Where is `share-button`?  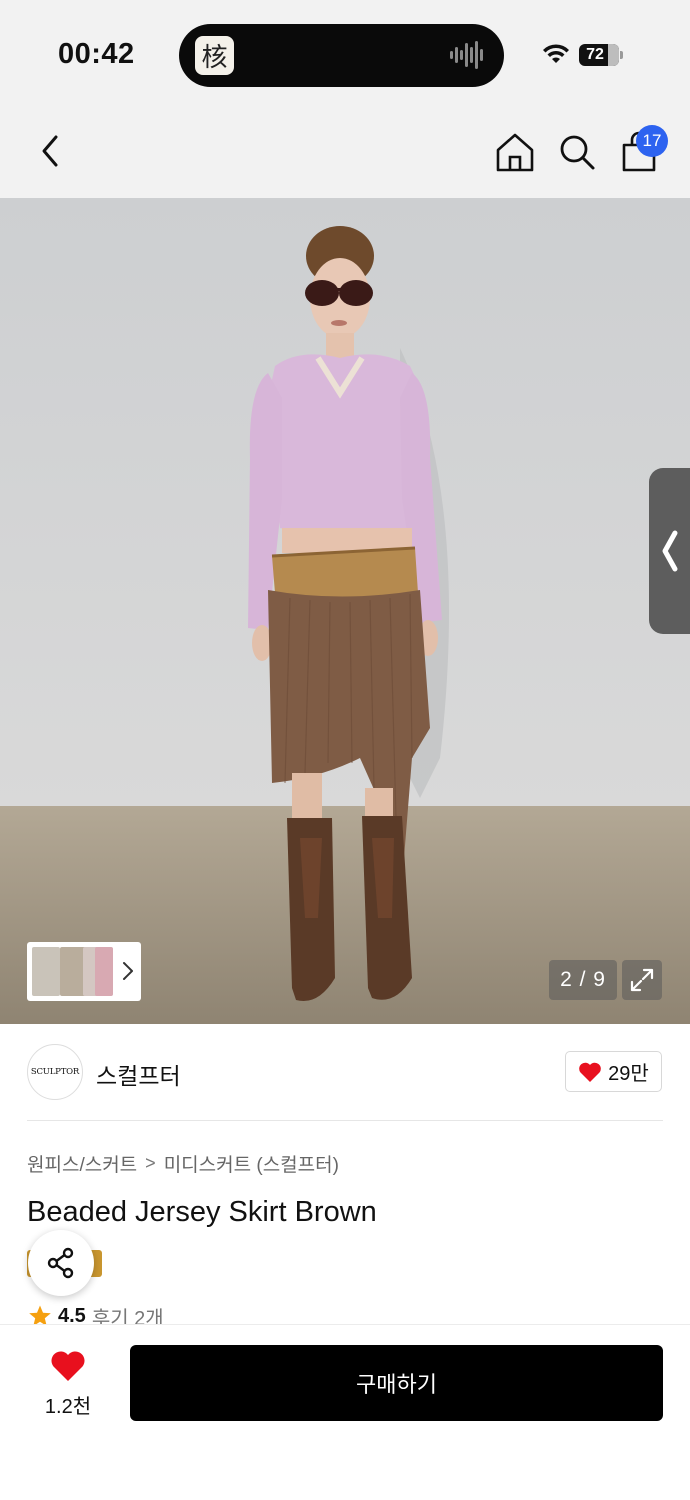 share-button is located at coordinates (61, 1263).